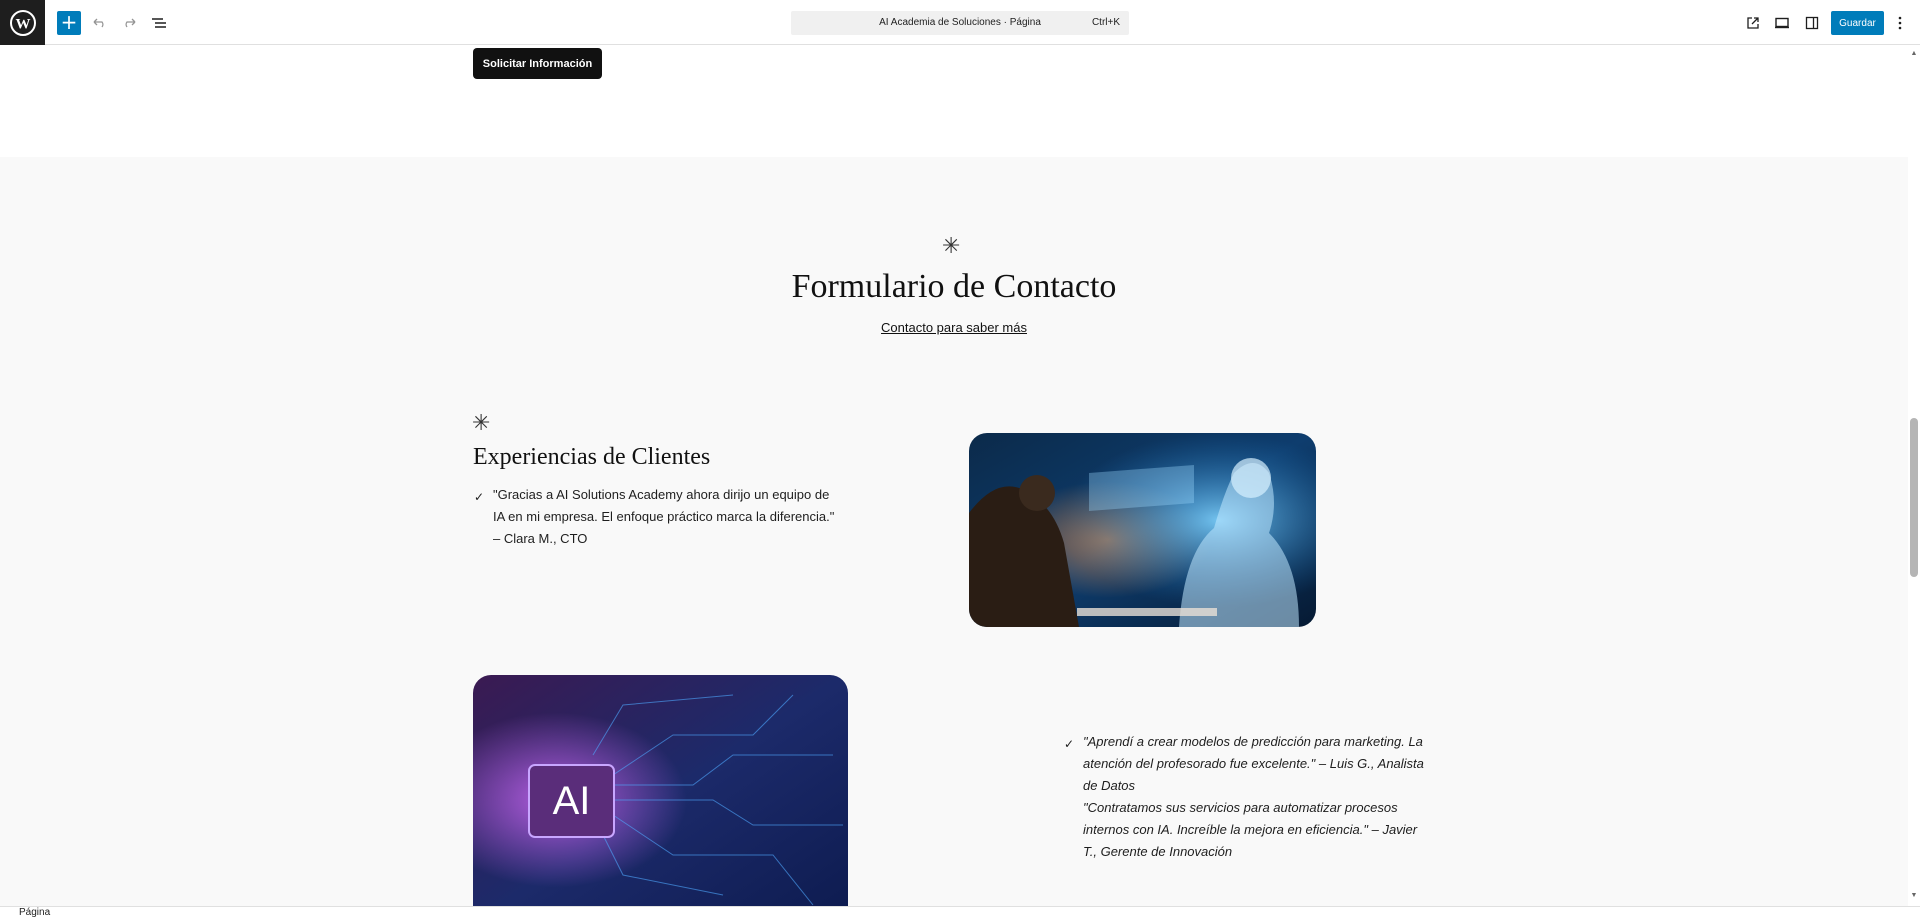 The height and width of the screenshot is (919, 1920). Describe the element at coordinates (159, 23) in the screenshot. I see `list-view-icon` at that location.